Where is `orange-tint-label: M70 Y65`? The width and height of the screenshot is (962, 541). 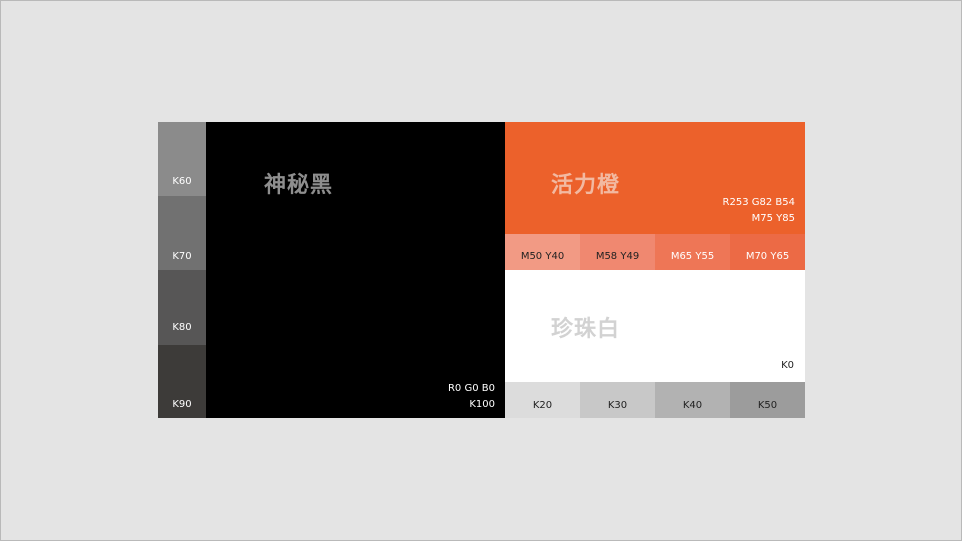 orange-tint-label: M70 Y65 is located at coordinates (767, 256).